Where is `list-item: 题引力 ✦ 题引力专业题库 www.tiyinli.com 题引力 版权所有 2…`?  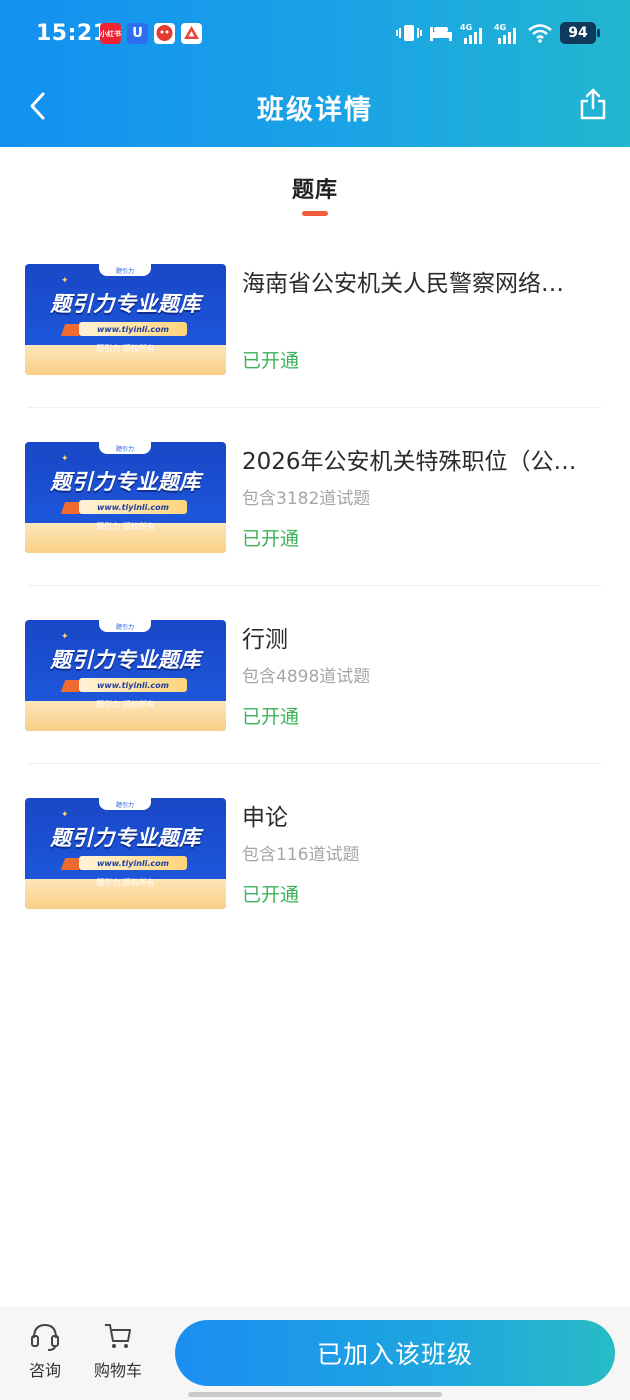 list-item: 题引力 ✦ 题引力专业题库 www.tiyinli.com 题引力 版权所有 2… is located at coordinates (315, 529).